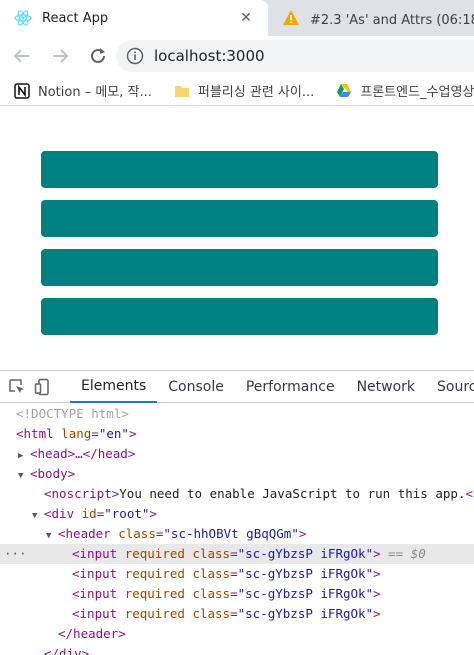 The height and width of the screenshot is (655, 474). What do you see at coordinates (126, 513) in the screenshot?
I see `attr-value: root` at bounding box center [126, 513].